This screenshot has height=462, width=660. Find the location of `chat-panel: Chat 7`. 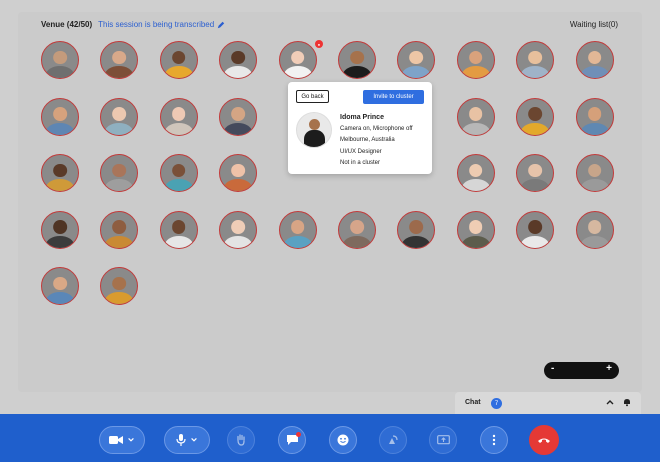

chat-panel: Chat 7 is located at coordinates (548, 403).